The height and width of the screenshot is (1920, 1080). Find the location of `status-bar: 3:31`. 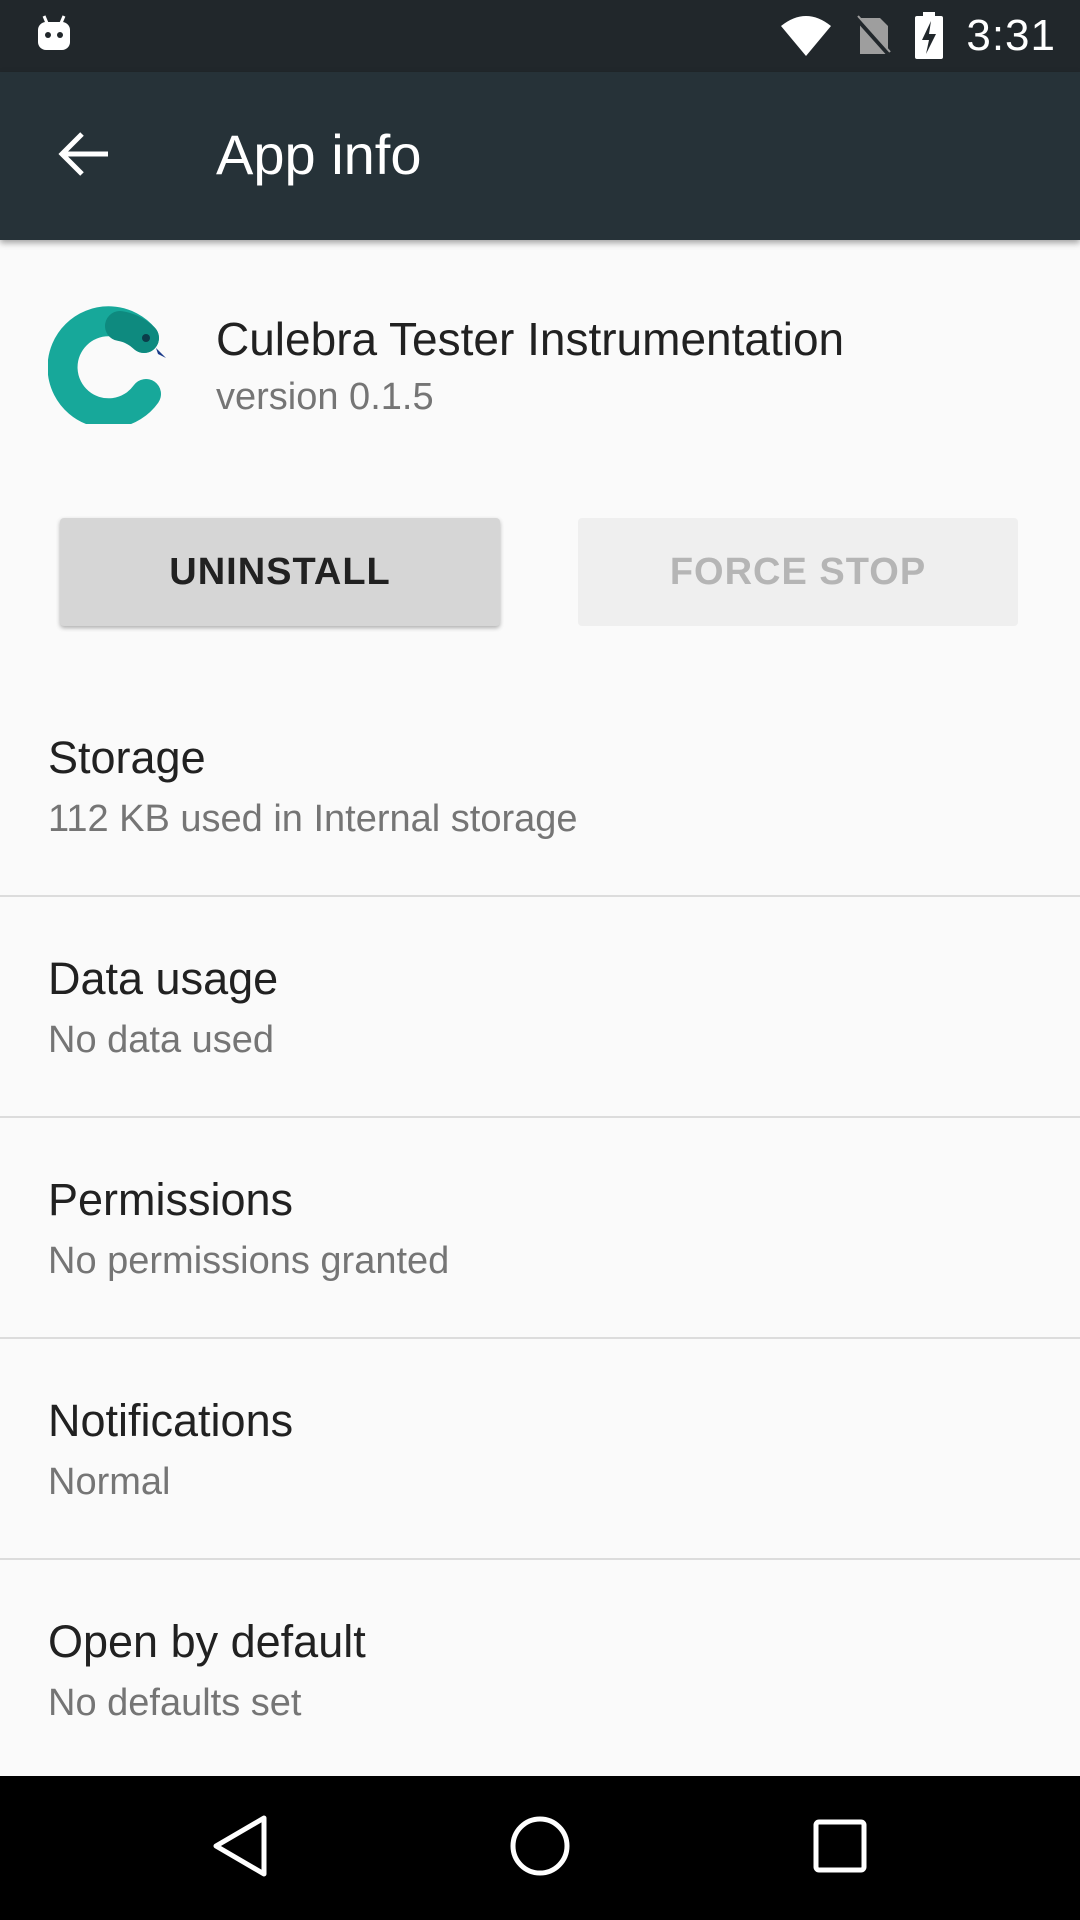

status-bar: 3:31 is located at coordinates (540, 36).